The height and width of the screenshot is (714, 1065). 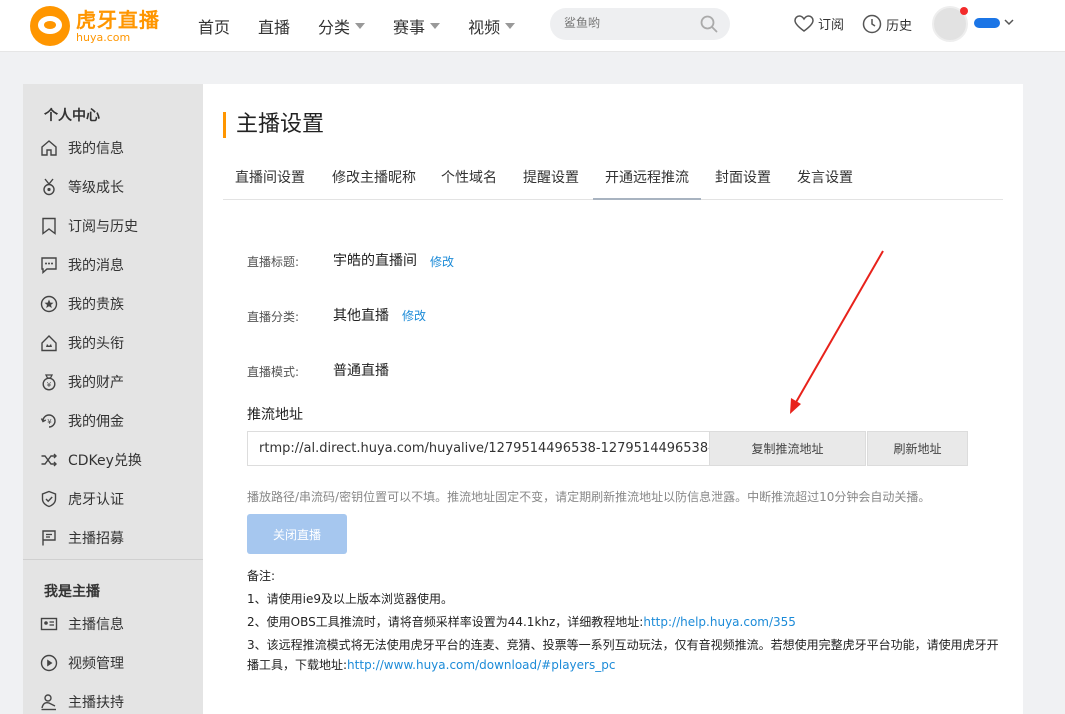 What do you see at coordinates (49, 187) in the screenshot?
I see `medal-icon` at bounding box center [49, 187].